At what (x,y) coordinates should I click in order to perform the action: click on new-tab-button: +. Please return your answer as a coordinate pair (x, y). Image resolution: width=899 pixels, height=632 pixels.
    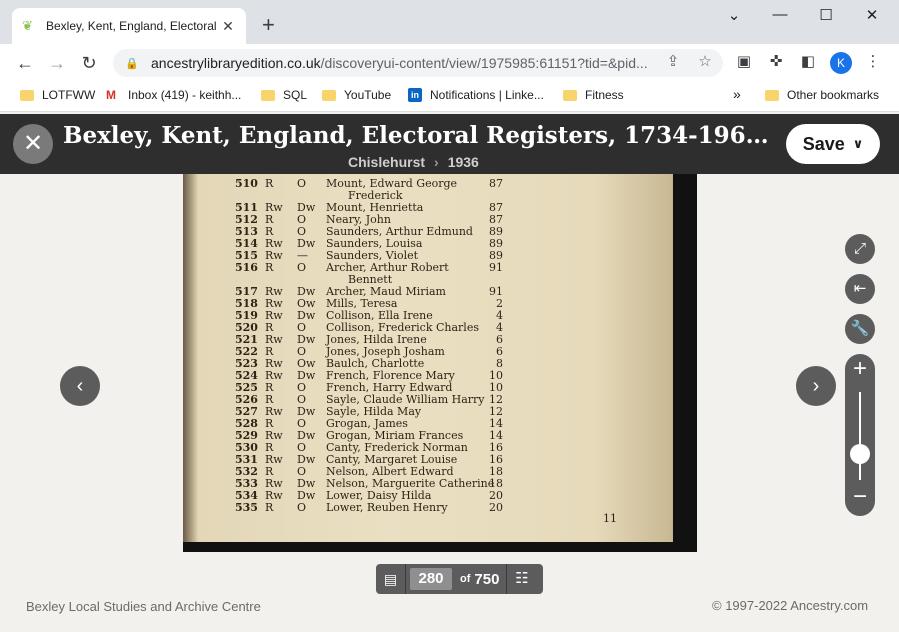
    Looking at the image, I should click on (268, 25).